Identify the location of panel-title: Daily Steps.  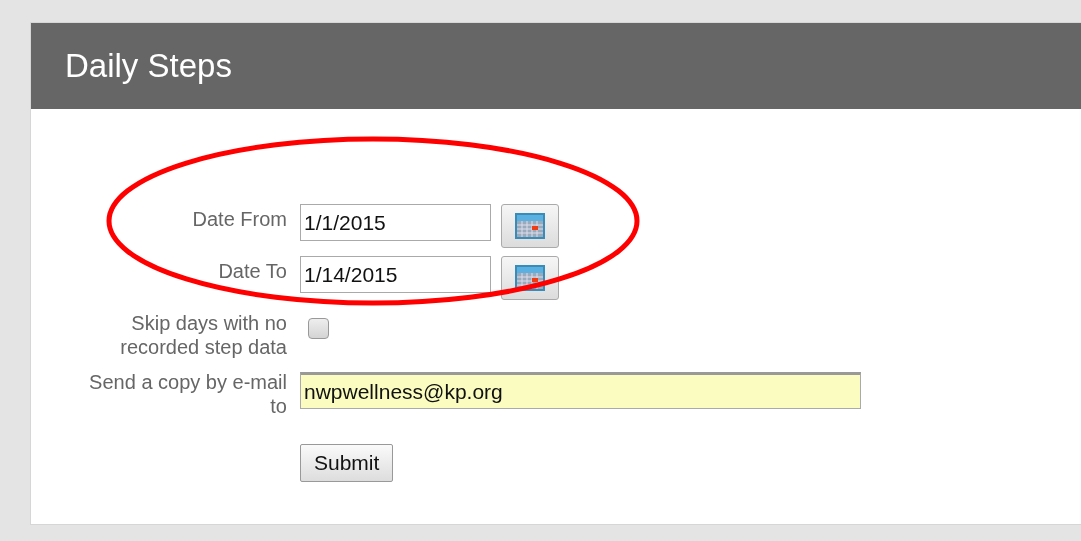
(148, 66).